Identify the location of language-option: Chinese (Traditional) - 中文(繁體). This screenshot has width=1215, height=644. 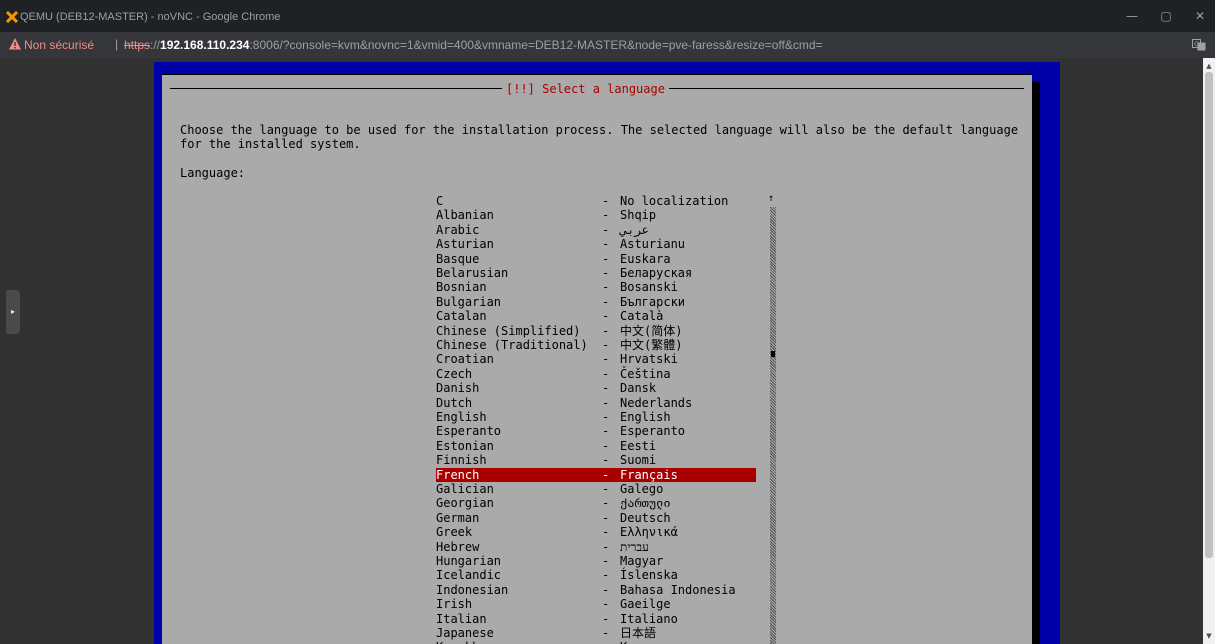
(596, 345).